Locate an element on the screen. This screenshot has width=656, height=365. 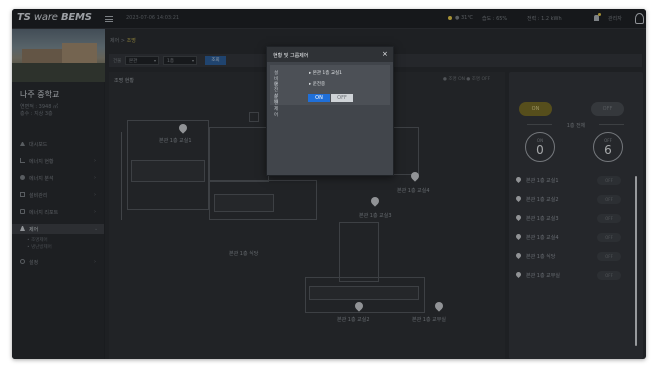
close-icon: × is located at coordinates (385, 54).